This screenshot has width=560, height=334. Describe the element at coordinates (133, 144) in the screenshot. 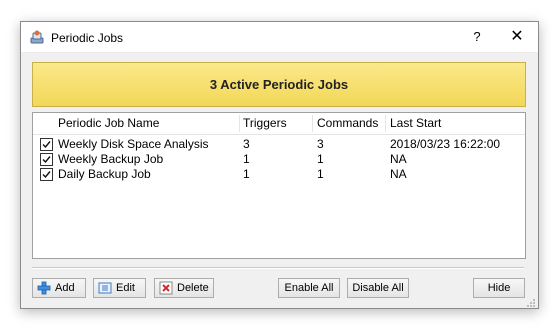

I see `job-name: Weekly Disk Space Analysis` at that location.